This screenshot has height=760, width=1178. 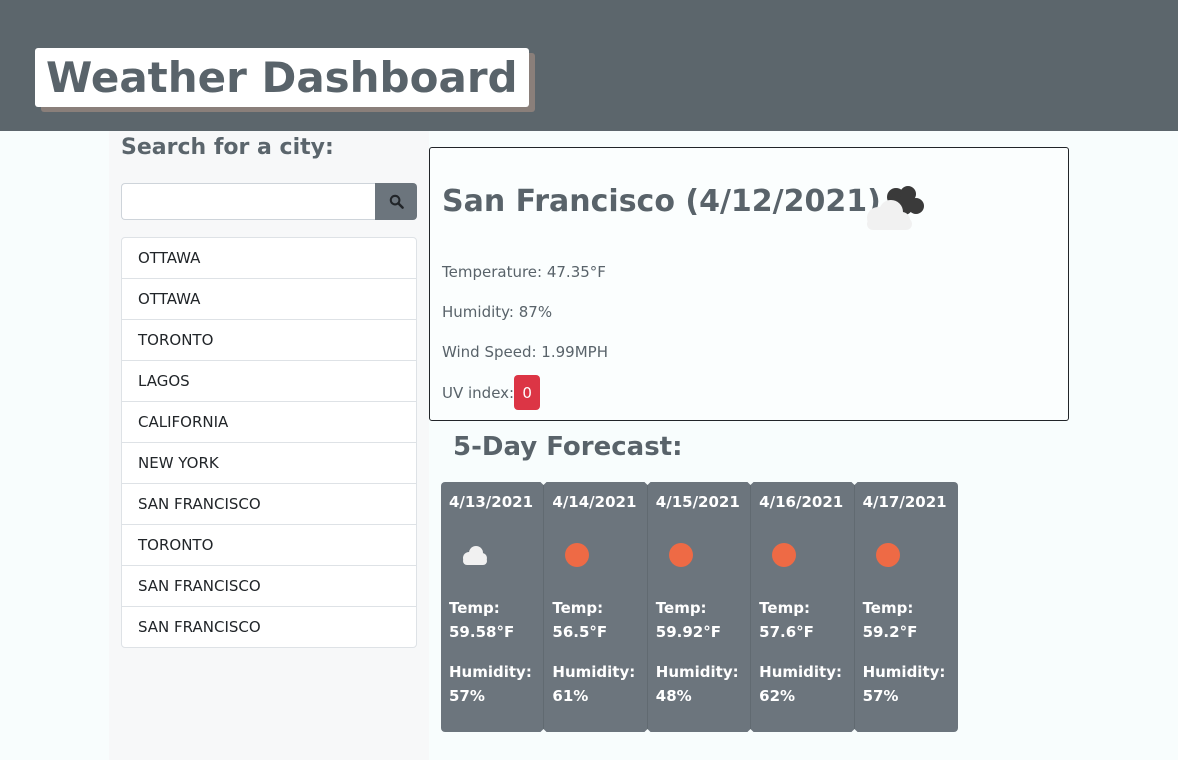 I want to click on forecast-temp: 57.6°F, so click(x=786, y=632).